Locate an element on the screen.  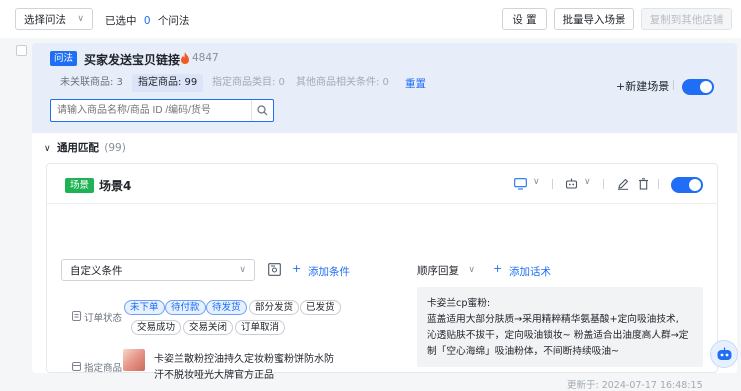
general-match-label: 通用匹配 is located at coordinates (77, 148).